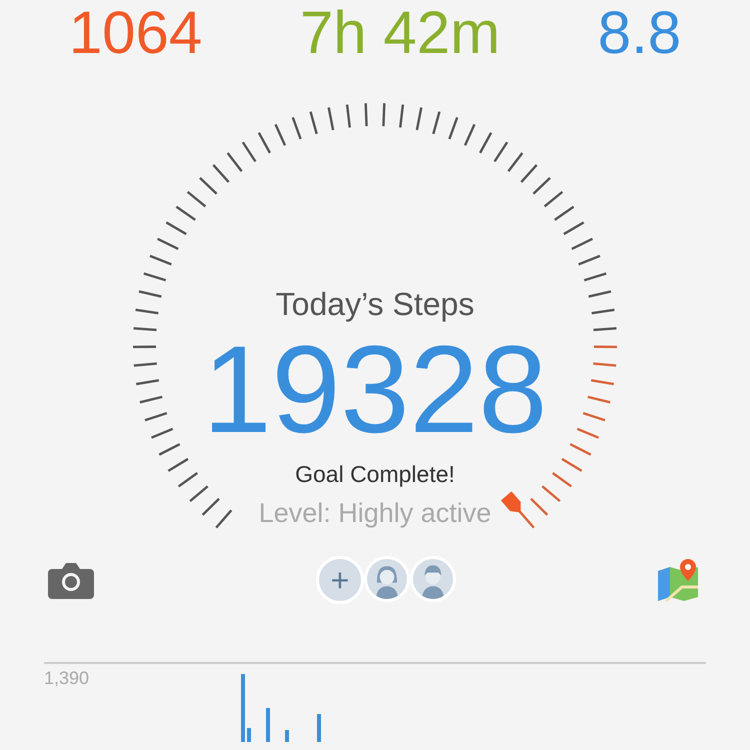 The height and width of the screenshot is (750, 750). I want to click on gauge-title: Today’s Steps, so click(375, 304).